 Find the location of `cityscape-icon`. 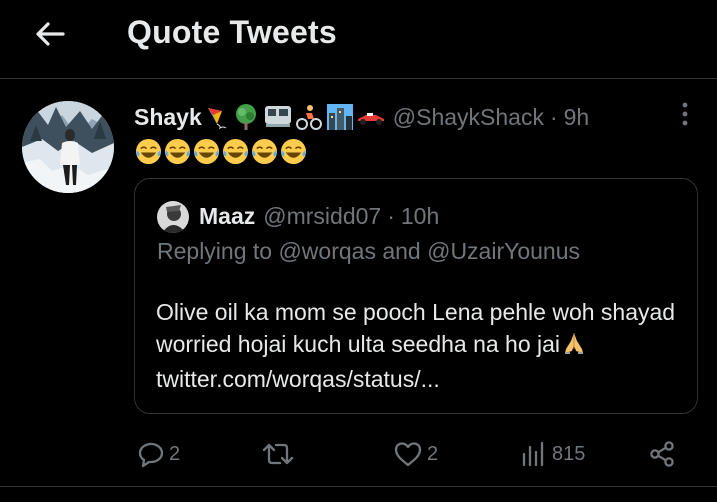

cityscape-icon is located at coordinates (339, 117).